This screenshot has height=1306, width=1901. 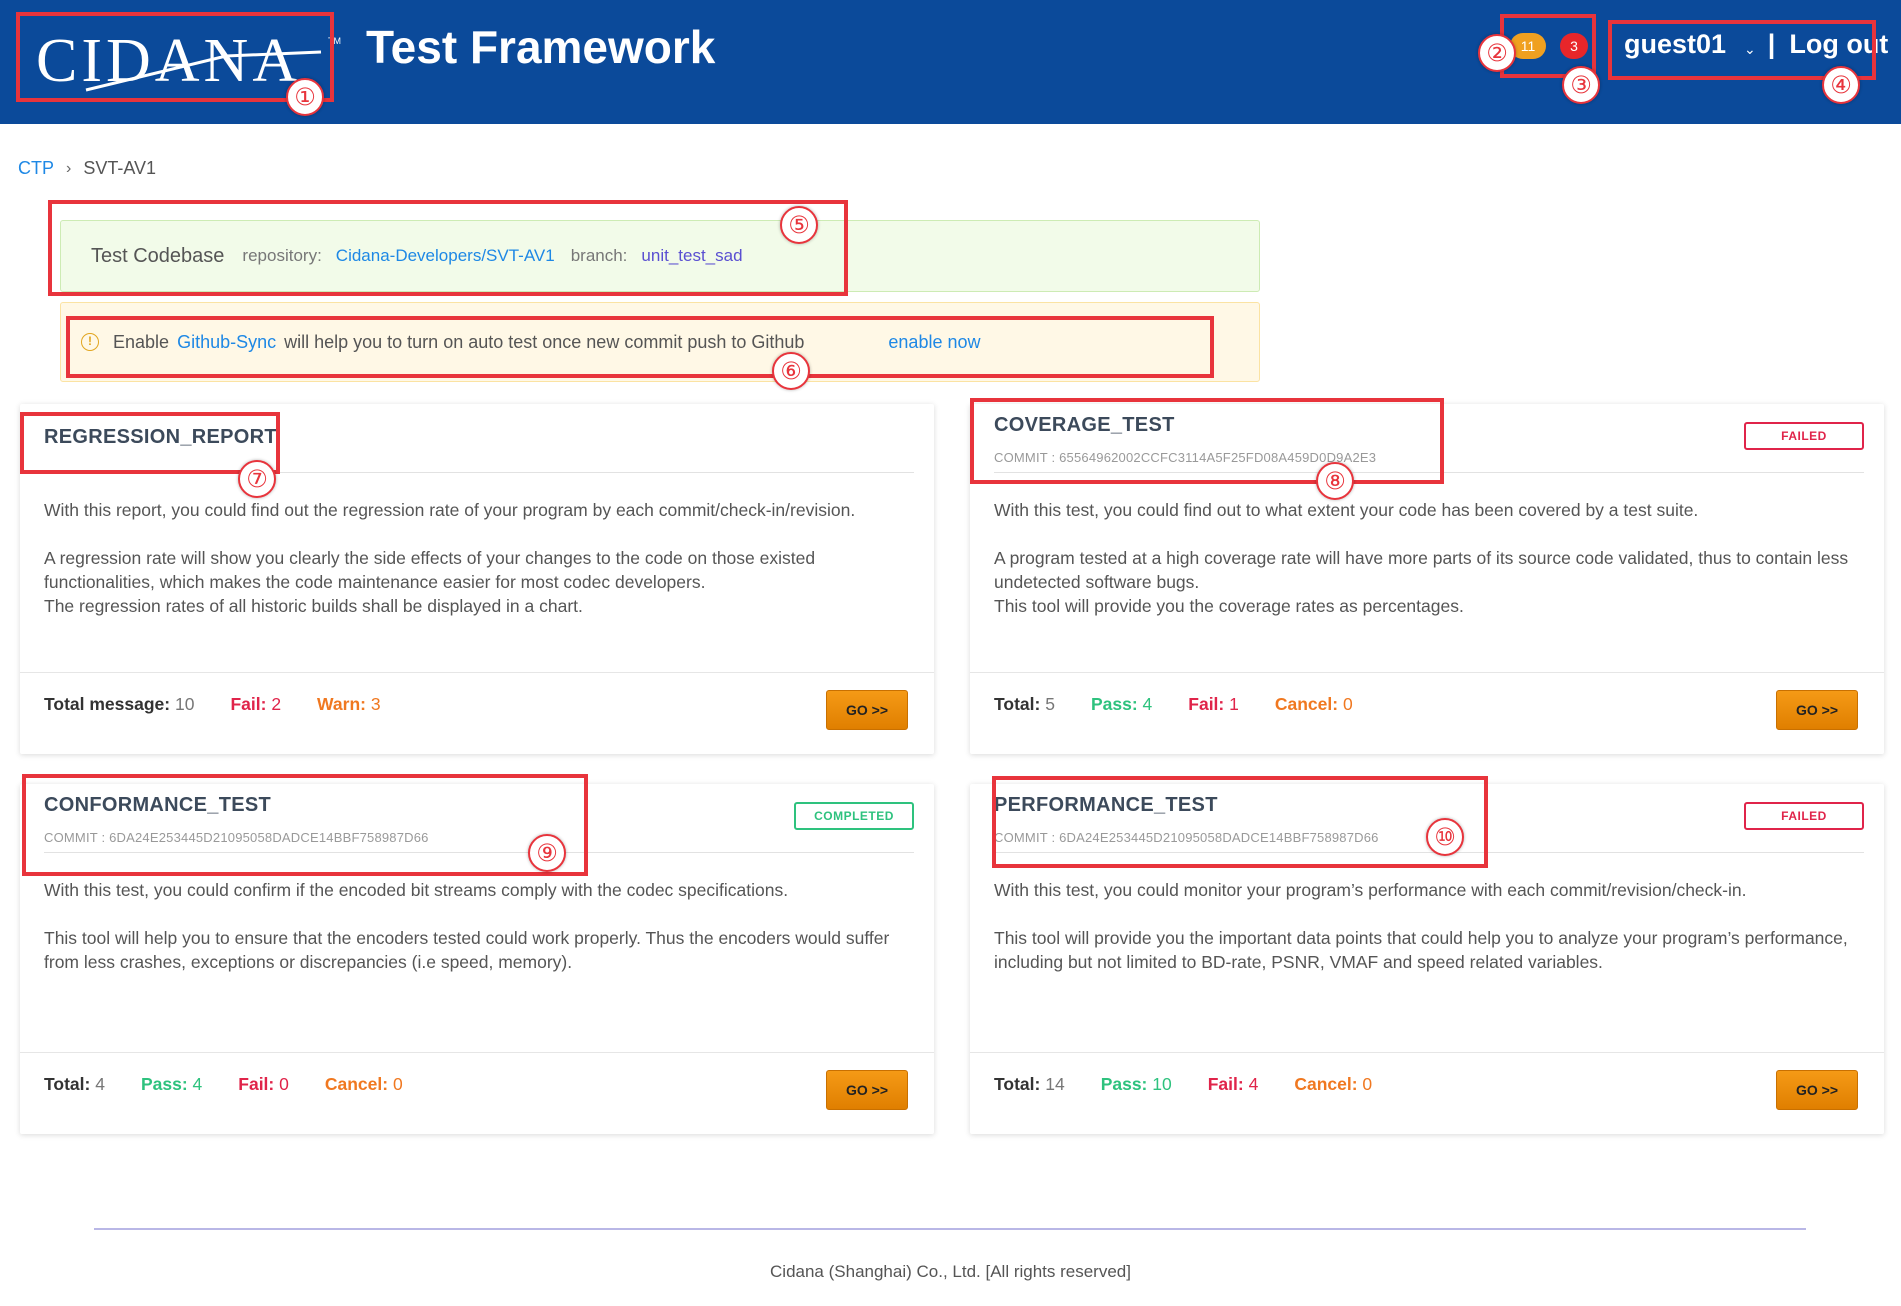 What do you see at coordinates (120, 168) in the screenshot?
I see `breadcrumb-current: SVT-AV1` at bounding box center [120, 168].